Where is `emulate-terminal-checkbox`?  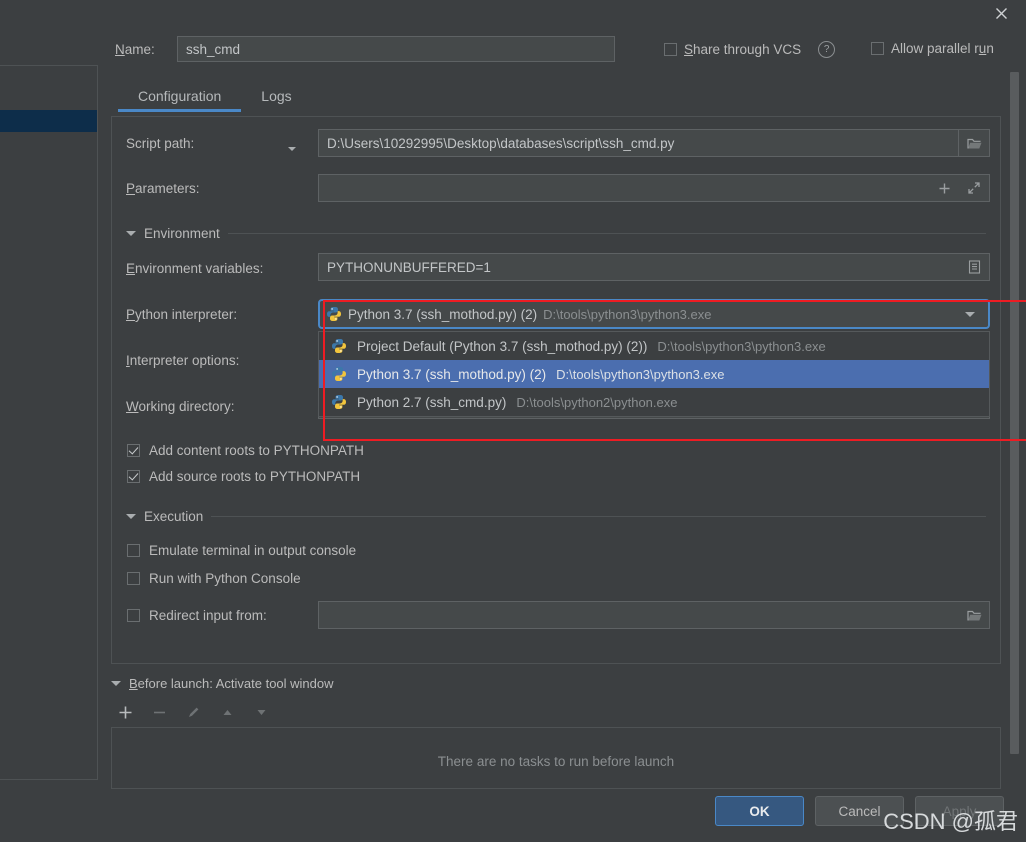
emulate-terminal-checkbox is located at coordinates (133, 550).